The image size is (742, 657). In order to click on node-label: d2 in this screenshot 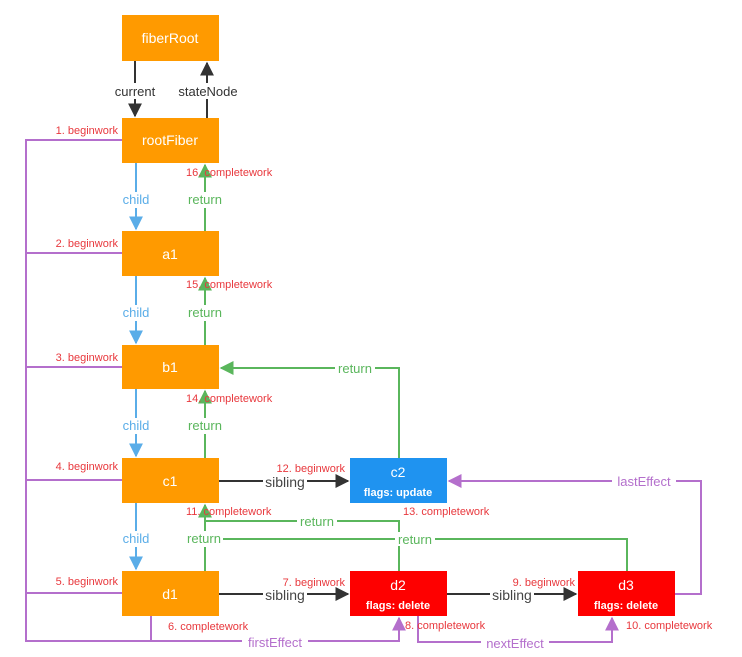, I will do `click(398, 585)`.